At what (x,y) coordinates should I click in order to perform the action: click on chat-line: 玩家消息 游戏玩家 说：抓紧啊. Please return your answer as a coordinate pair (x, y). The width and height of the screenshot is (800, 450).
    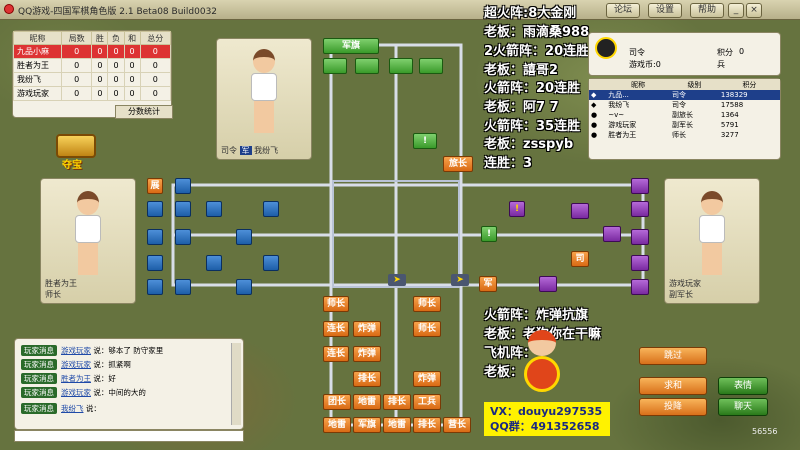
    Looking at the image, I should click on (76, 364).